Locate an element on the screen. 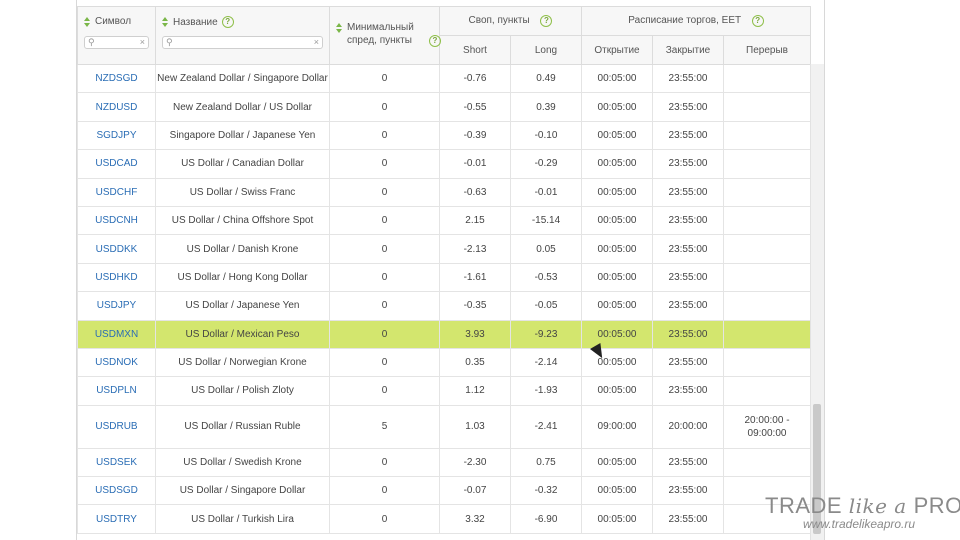 The height and width of the screenshot is (540, 960). symbol-cell: USDNOK is located at coordinates (116, 362).